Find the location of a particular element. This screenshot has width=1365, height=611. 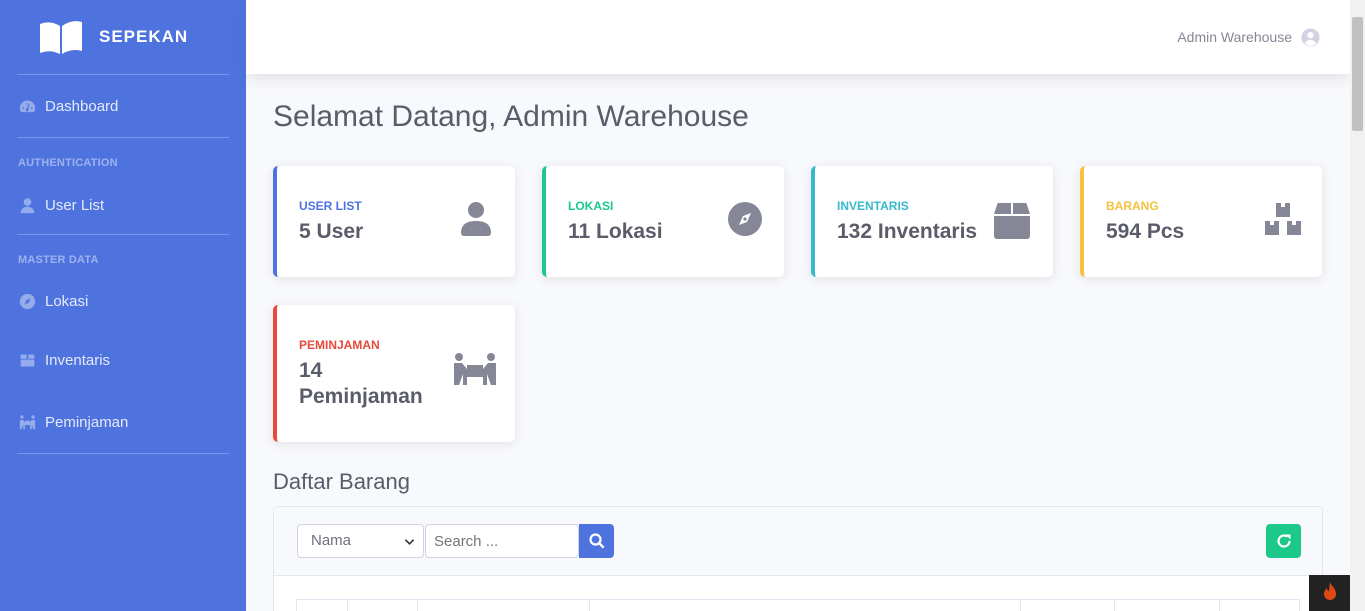

flame-icon is located at coordinates (1329, 591).